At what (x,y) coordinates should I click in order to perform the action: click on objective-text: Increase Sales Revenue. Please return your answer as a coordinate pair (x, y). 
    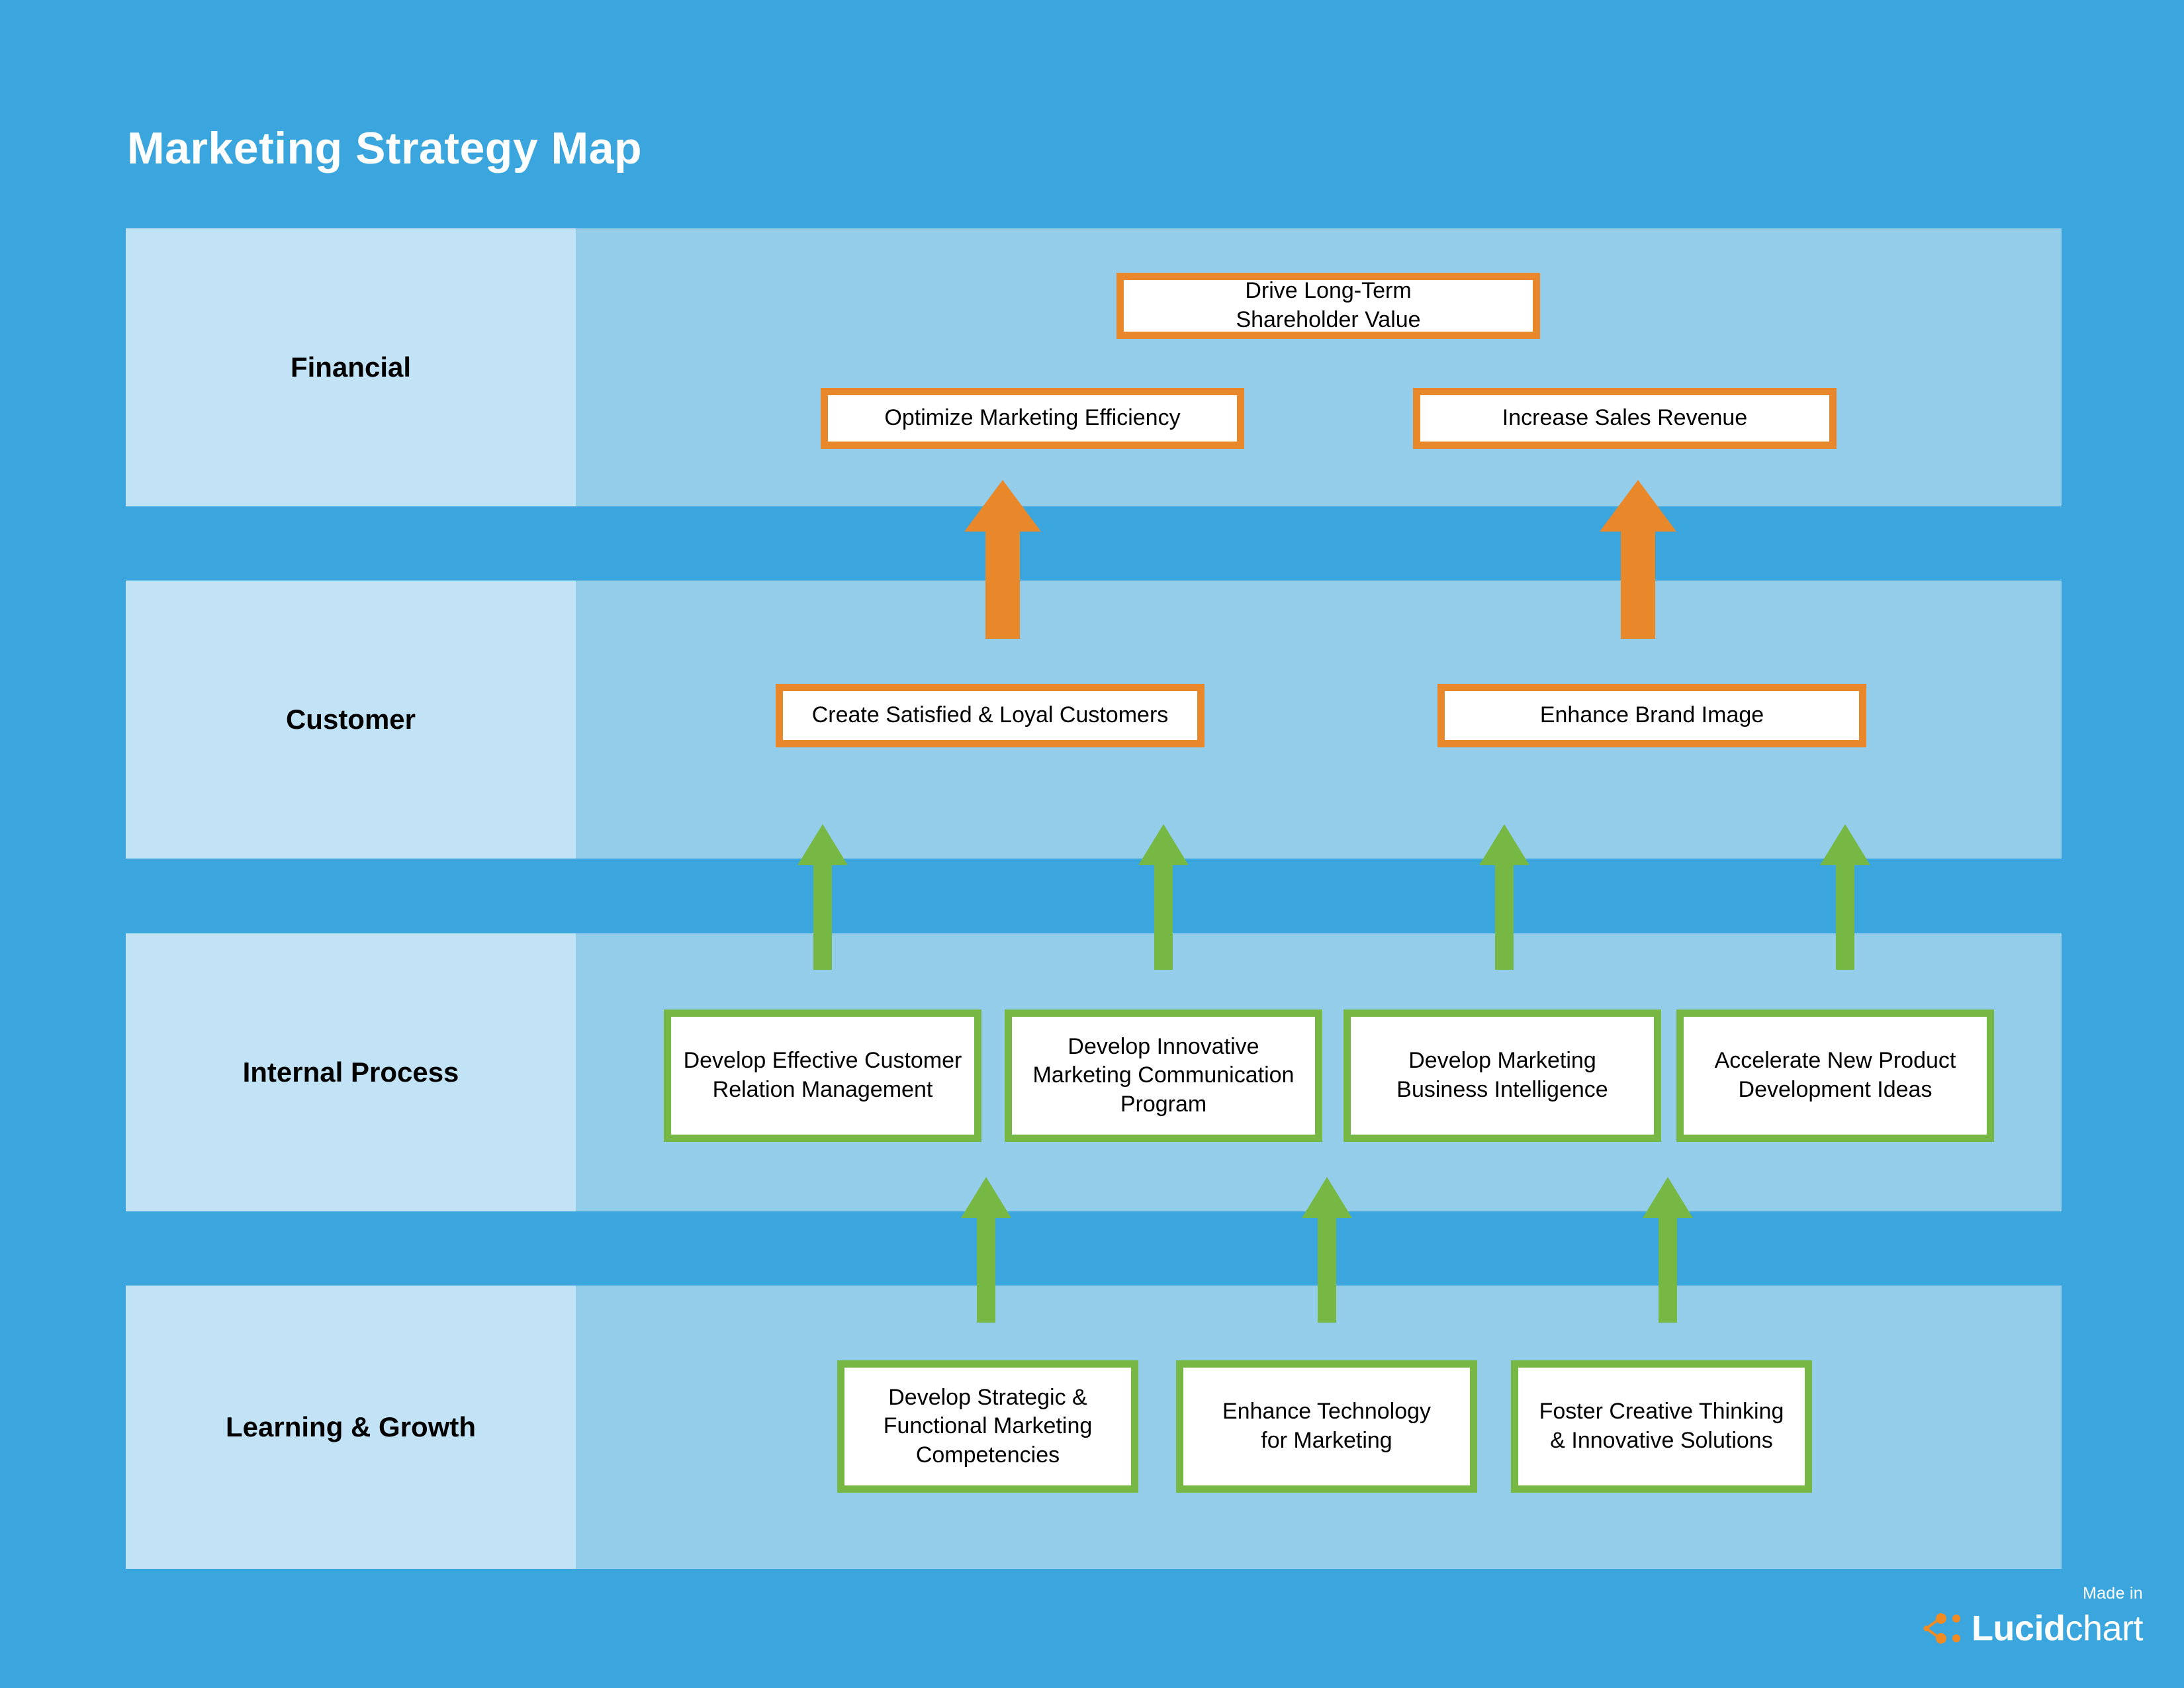
    Looking at the image, I should click on (1625, 418).